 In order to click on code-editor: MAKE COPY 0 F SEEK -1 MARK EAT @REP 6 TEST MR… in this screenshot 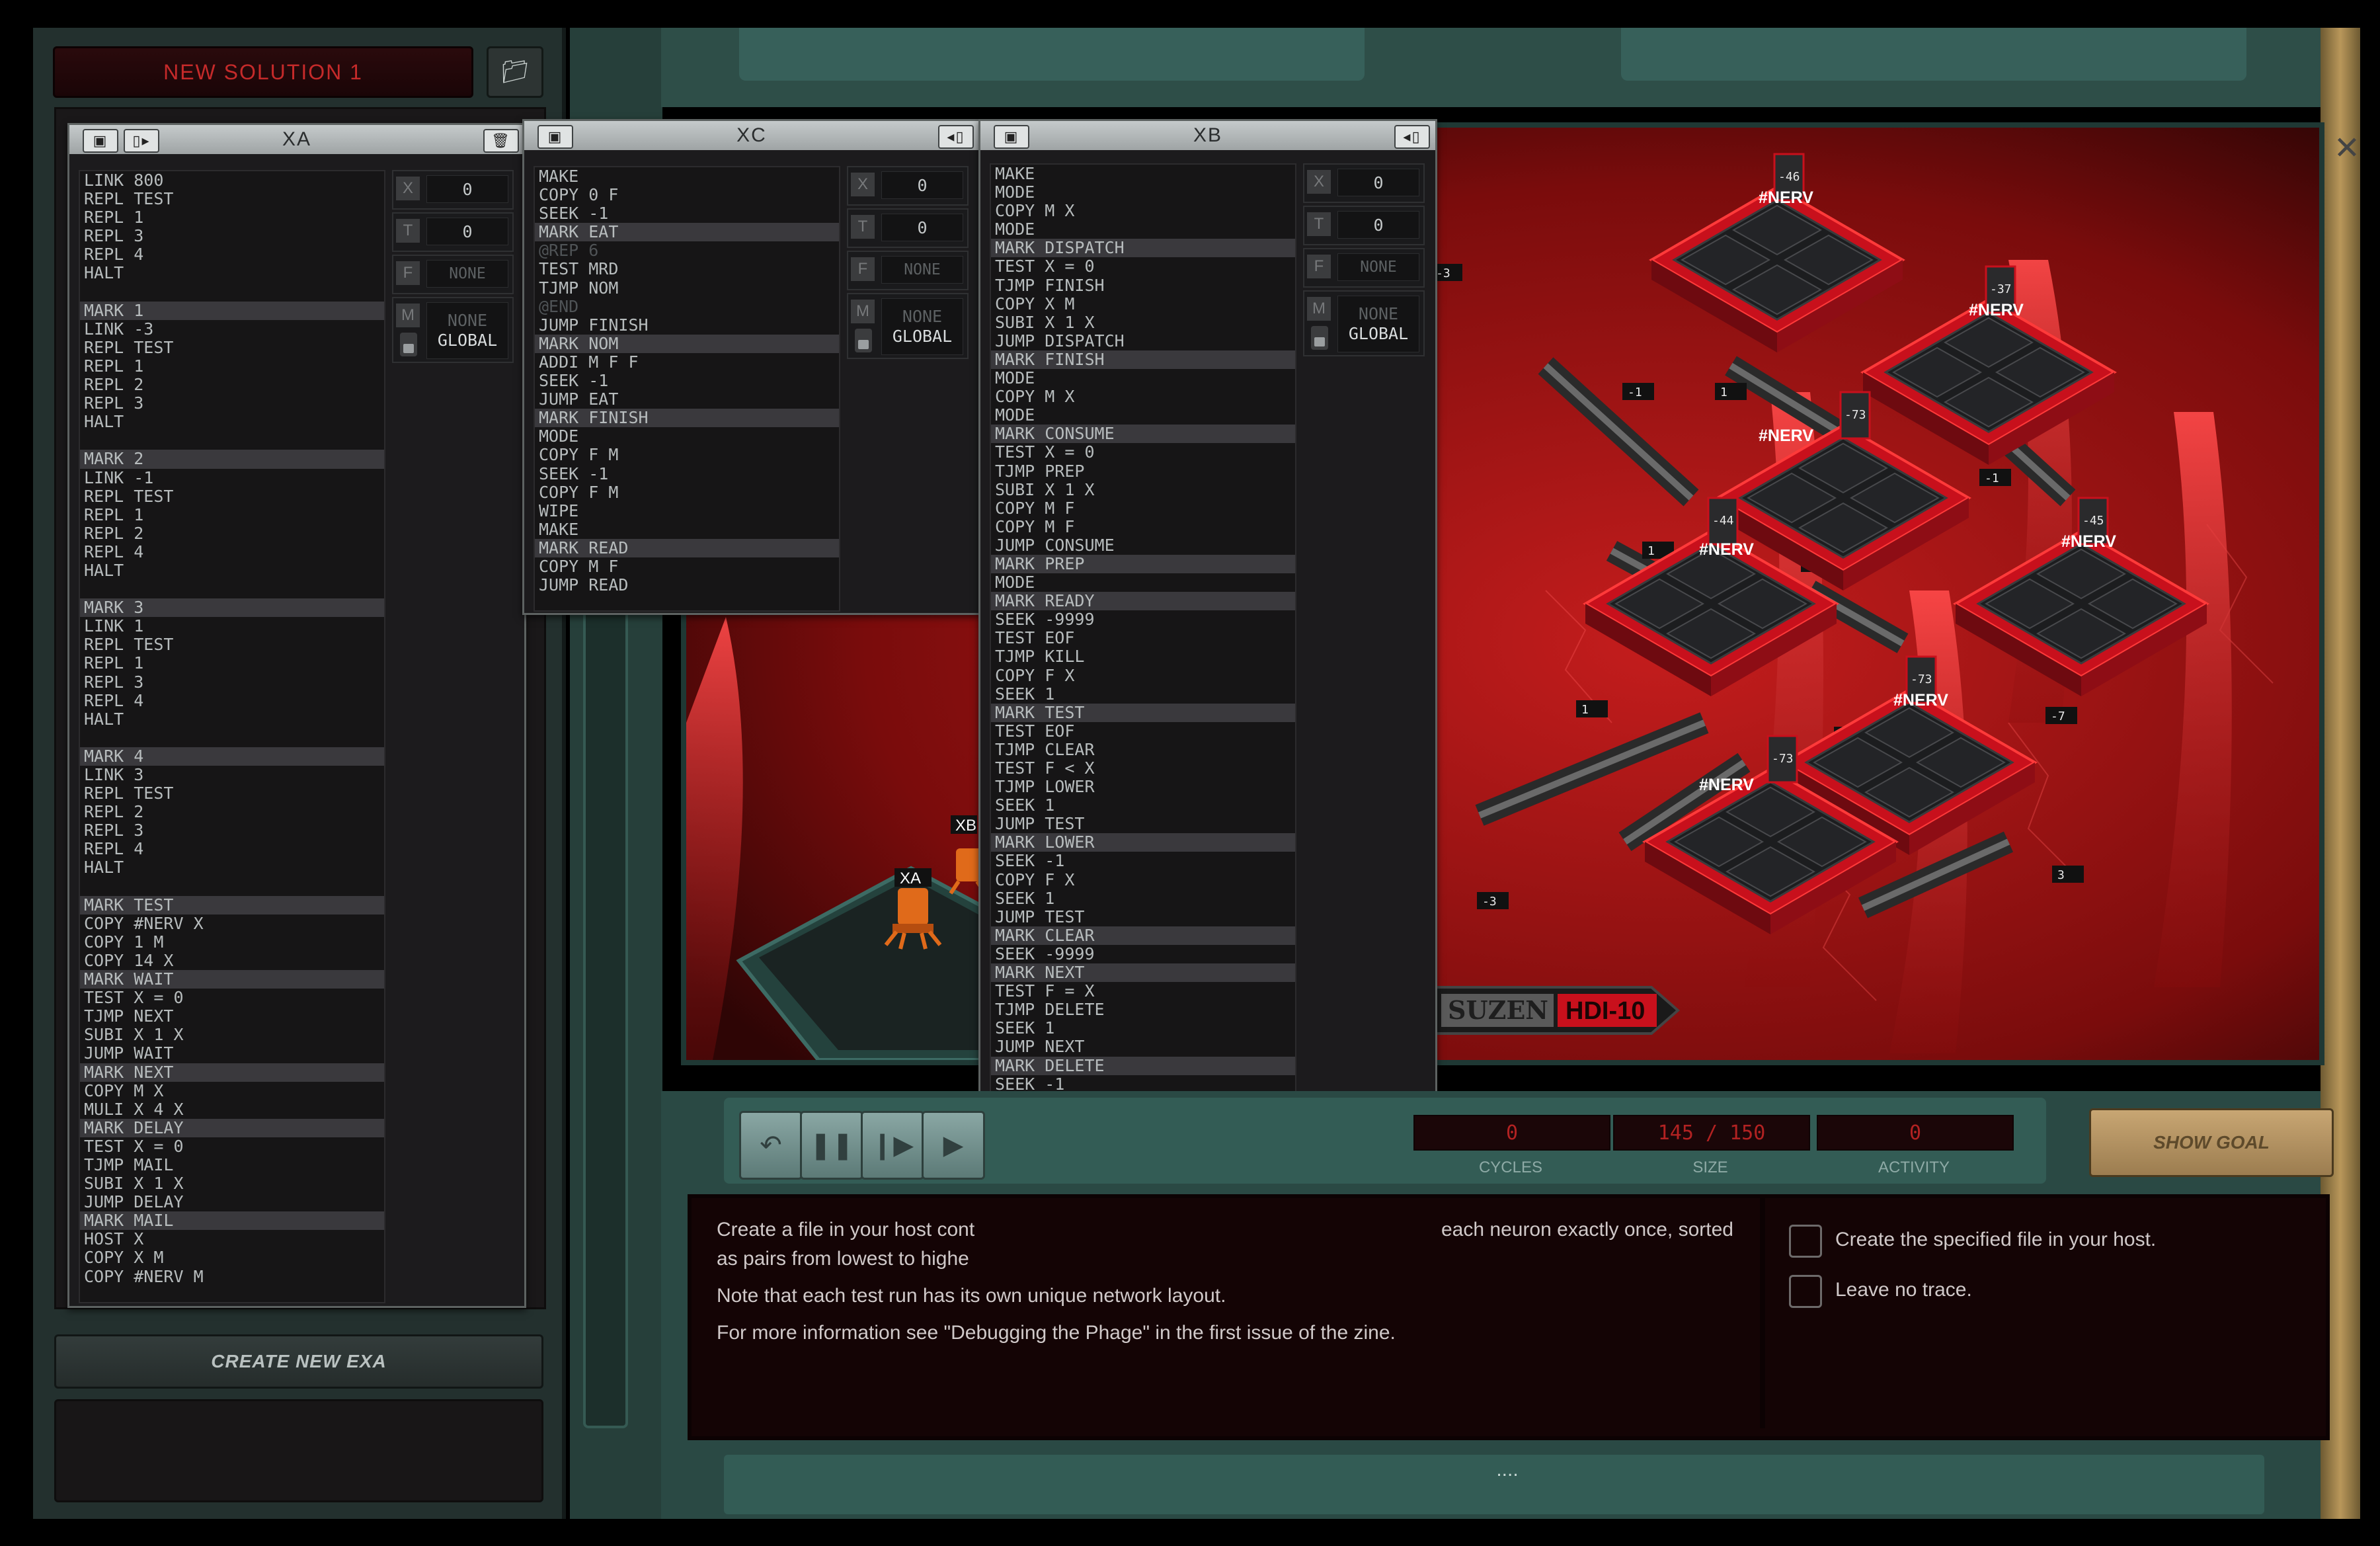, I will do `click(687, 389)`.